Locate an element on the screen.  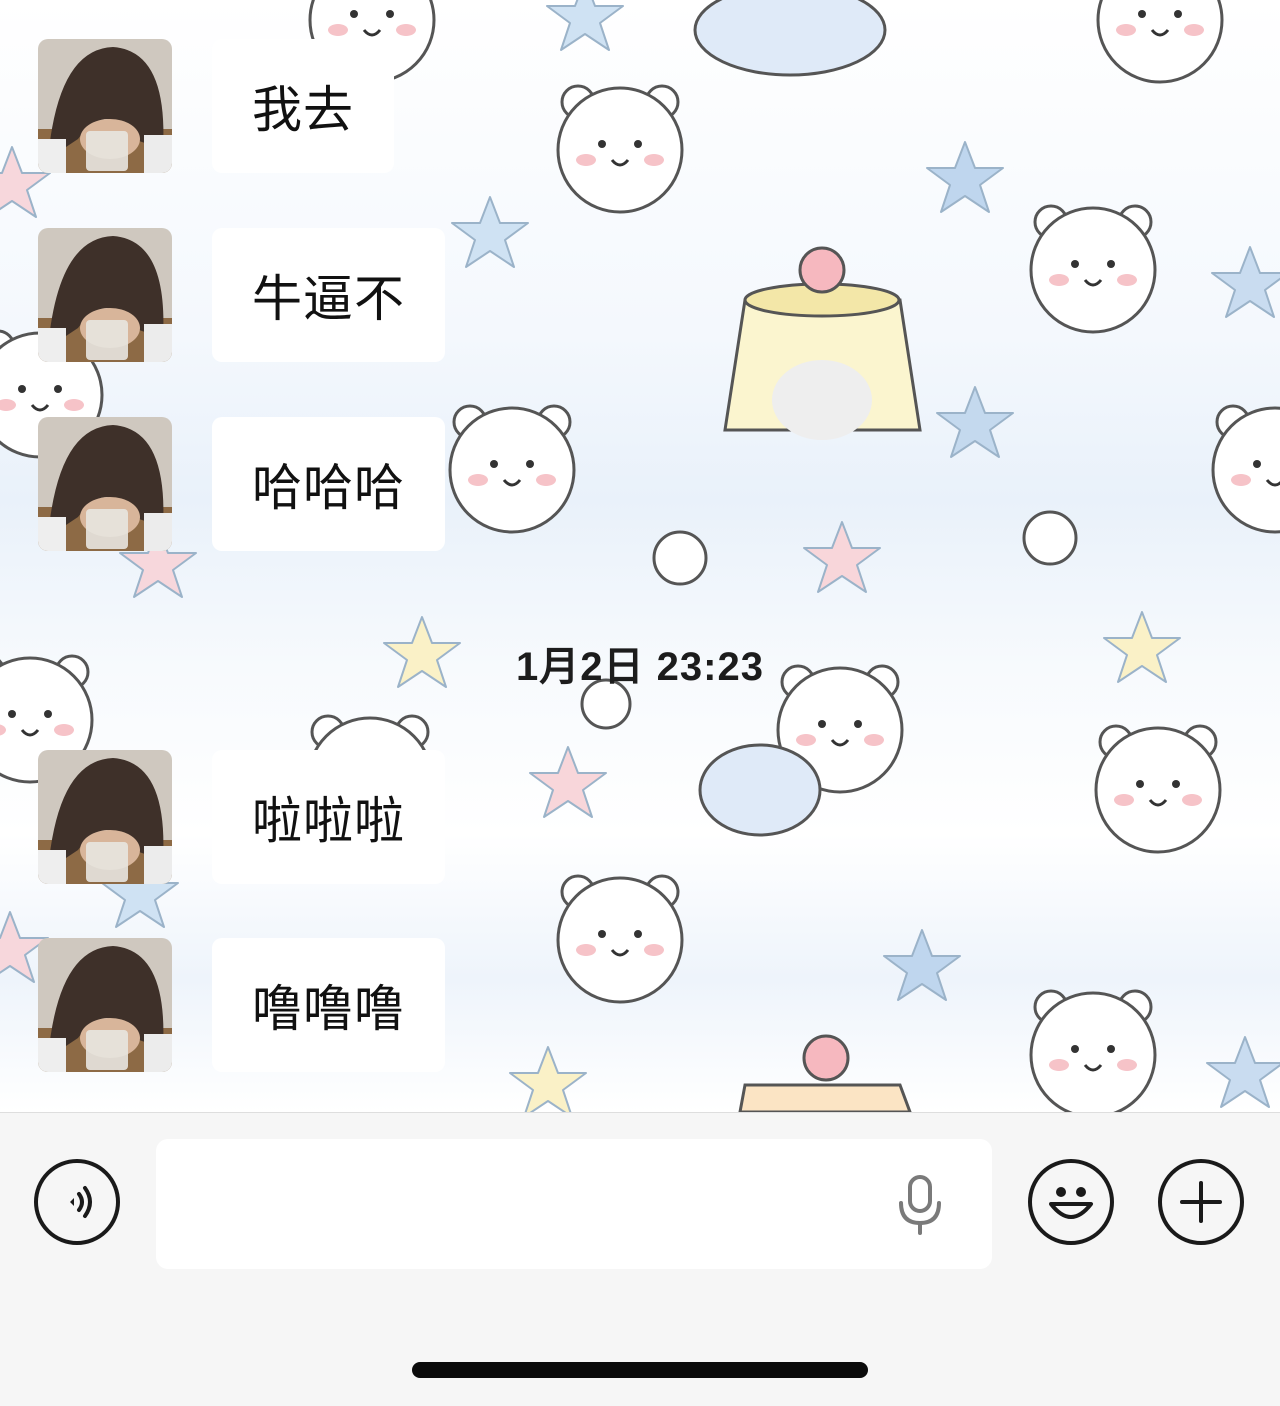
microphone-icon is located at coordinates (920, 1205).